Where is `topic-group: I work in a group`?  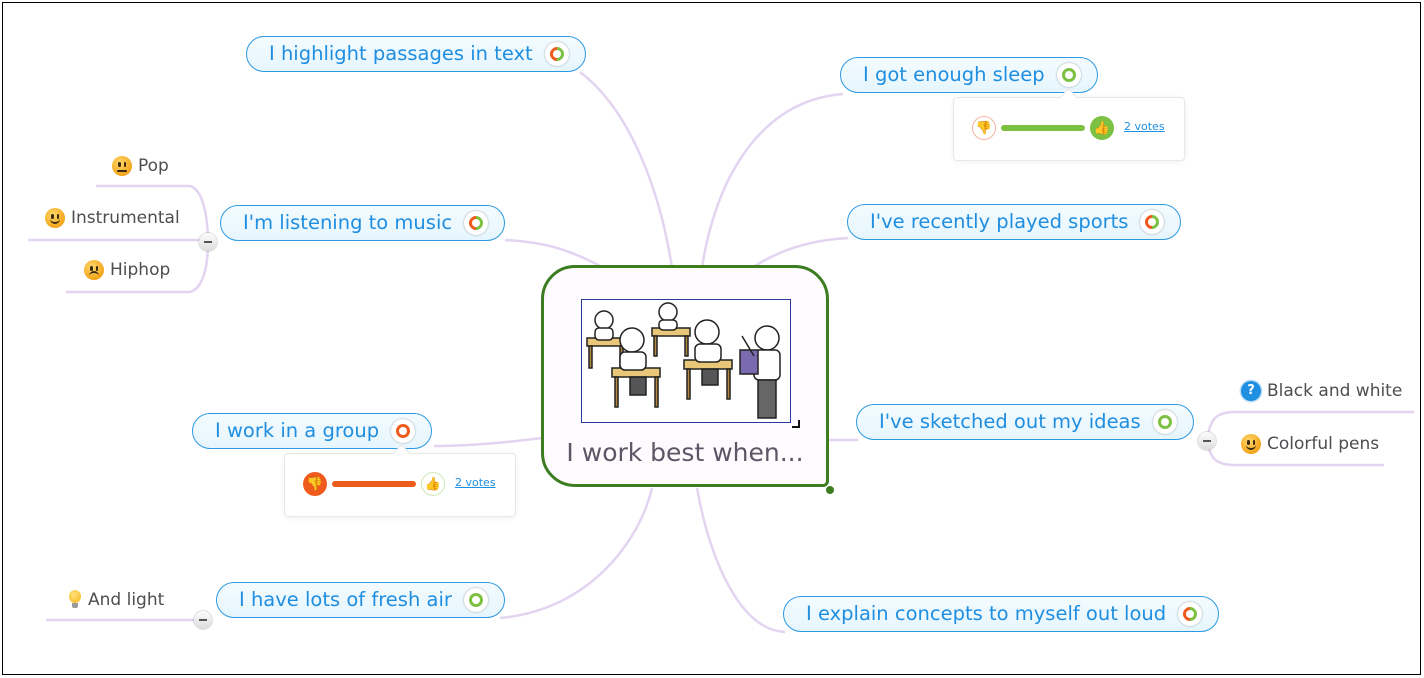
topic-group: I work in a group is located at coordinates (312, 431).